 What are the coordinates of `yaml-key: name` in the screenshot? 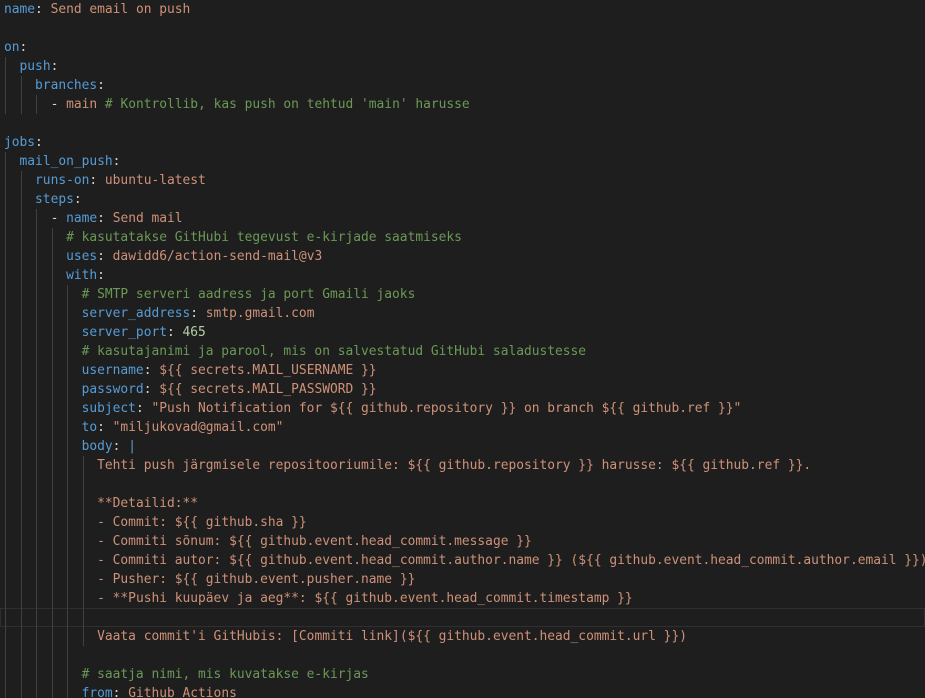 It's located at (82, 218).